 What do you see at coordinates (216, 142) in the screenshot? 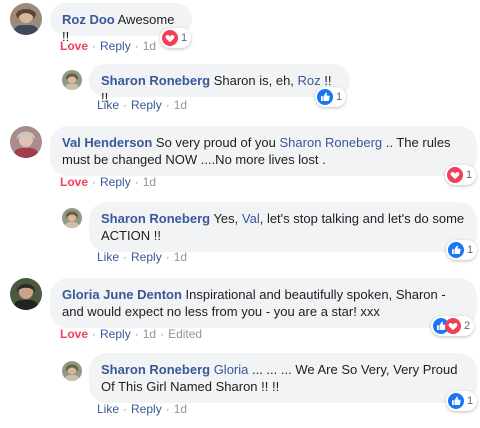
I see `comment-text: So very proud of you` at bounding box center [216, 142].